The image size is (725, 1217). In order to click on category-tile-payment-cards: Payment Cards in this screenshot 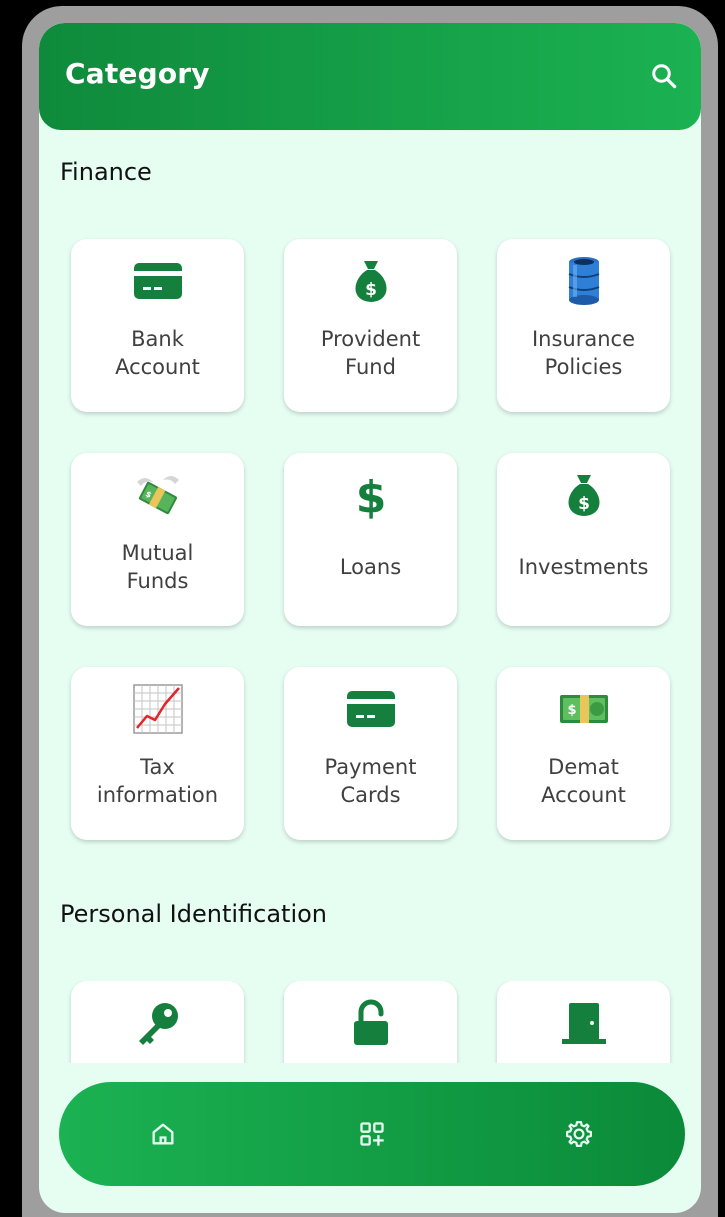, I will do `click(370, 753)`.